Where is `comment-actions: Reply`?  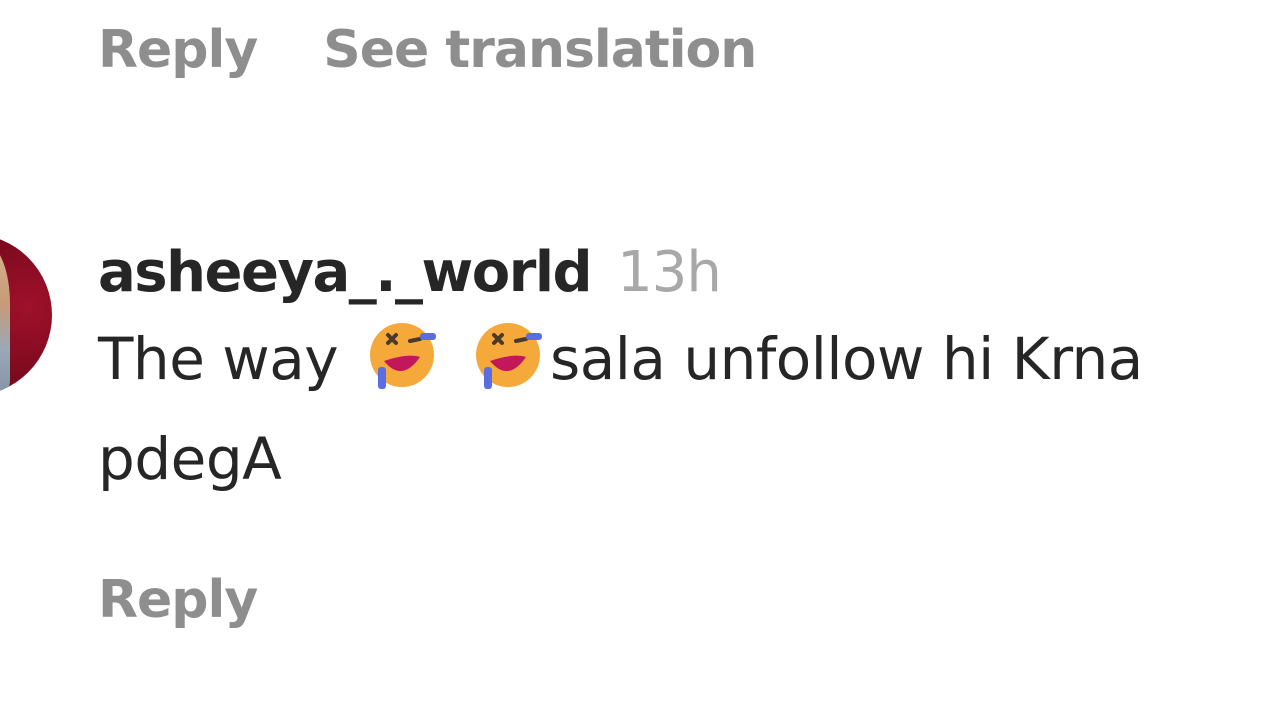
comment-actions: Reply is located at coordinates (178, 600).